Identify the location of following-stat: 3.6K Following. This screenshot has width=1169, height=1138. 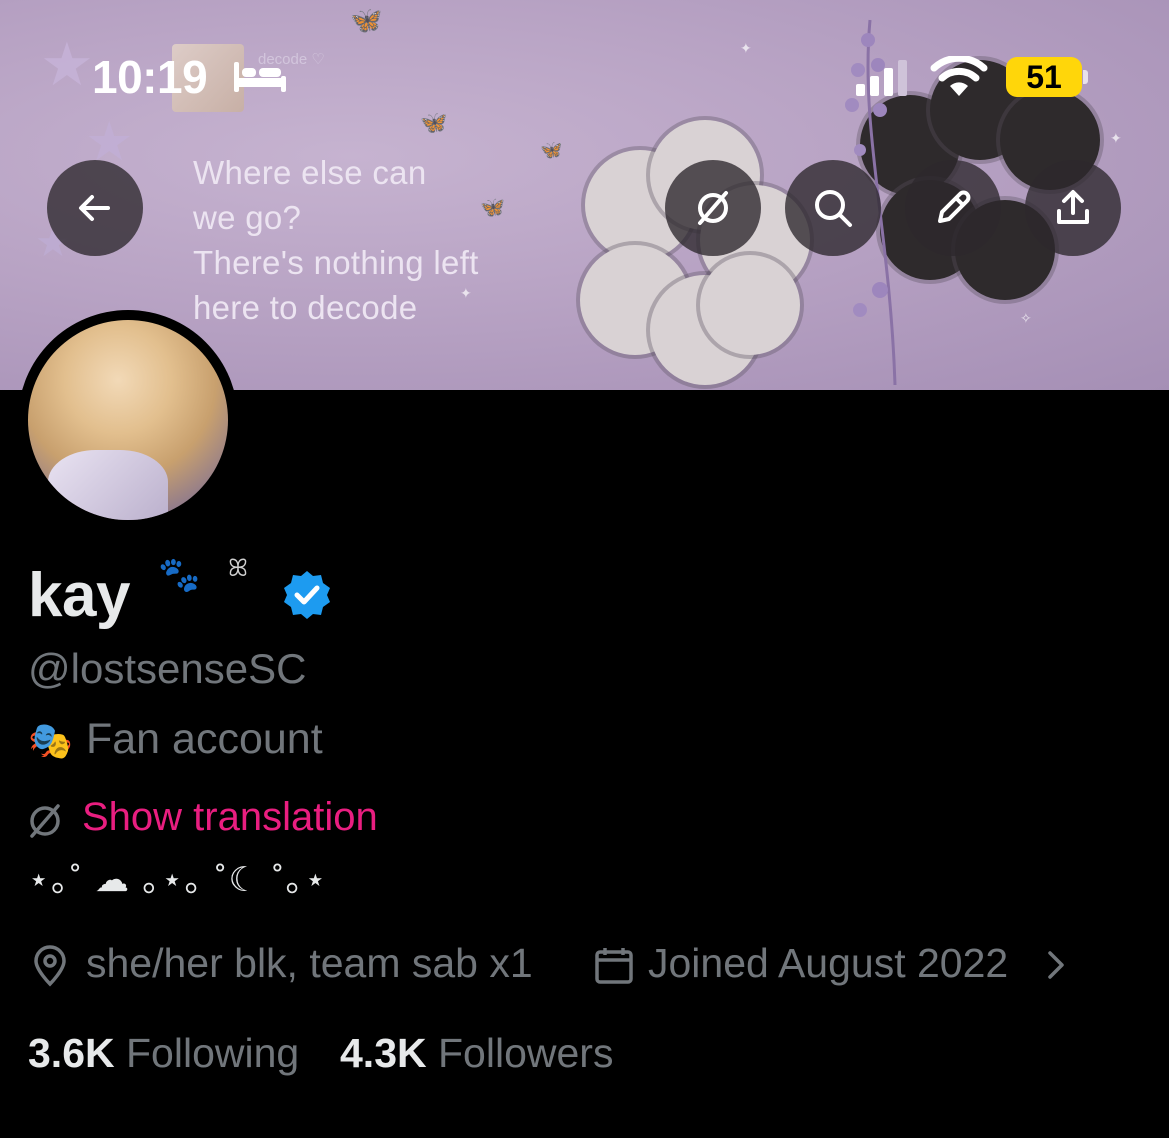
(163, 1053).